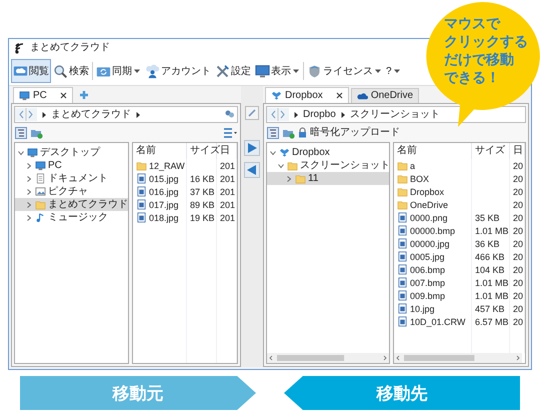 This screenshot has width=540, height=412. Describe the element at coordinates (160, 165) in the screenshot. I see `file-name-cell: 12_RAW` at that location.